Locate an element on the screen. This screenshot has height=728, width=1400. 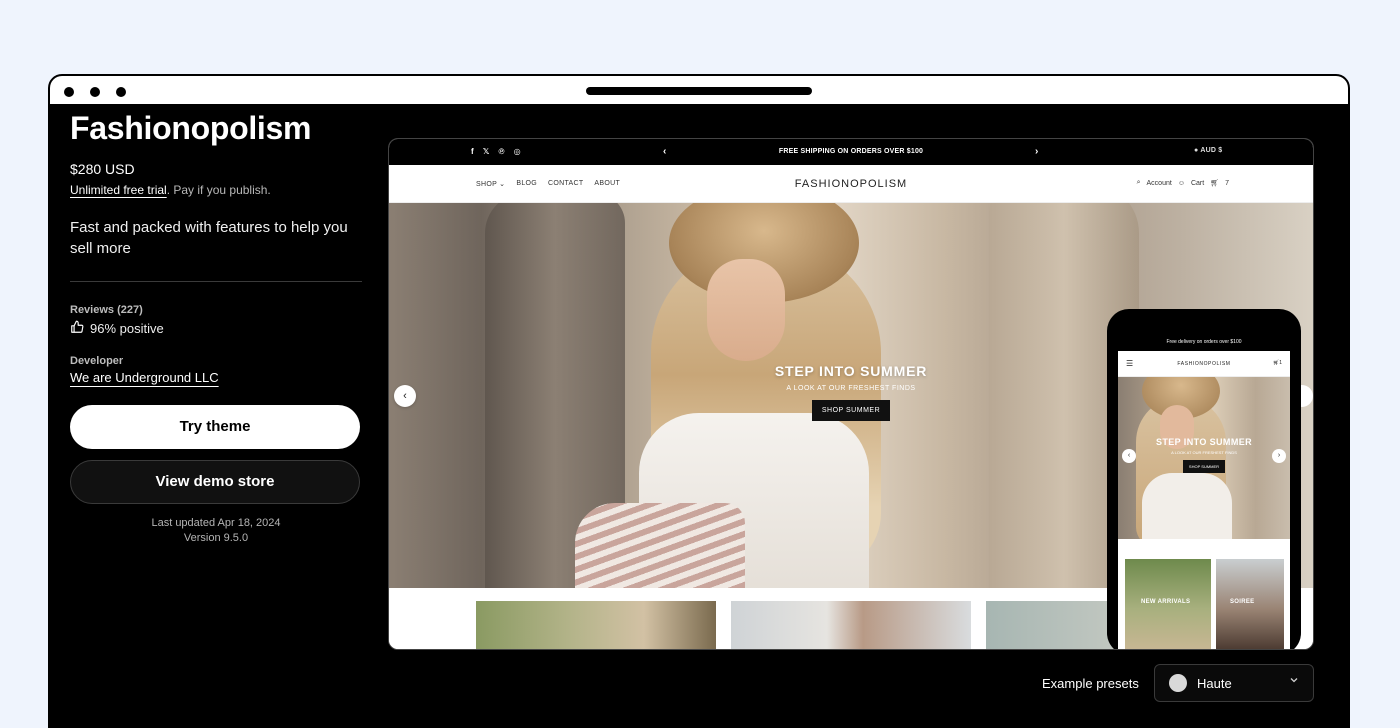
hero-image-model-jacket is located at coordinates (660, 545).